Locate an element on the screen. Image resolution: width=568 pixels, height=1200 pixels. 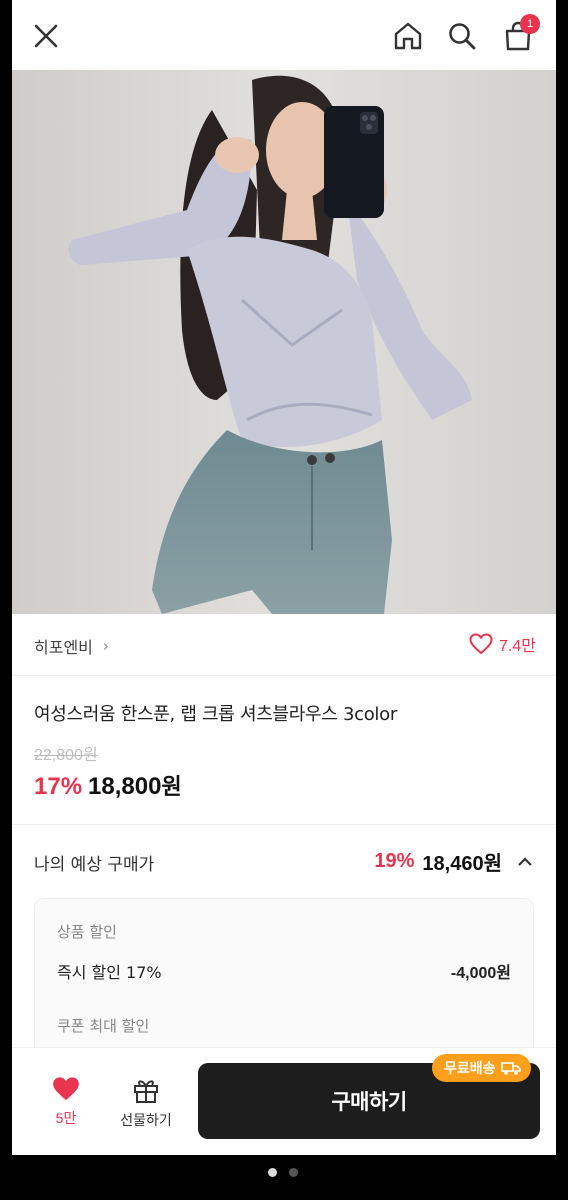
brand-name: 히포엔비 is located at coordinates (63, 647).